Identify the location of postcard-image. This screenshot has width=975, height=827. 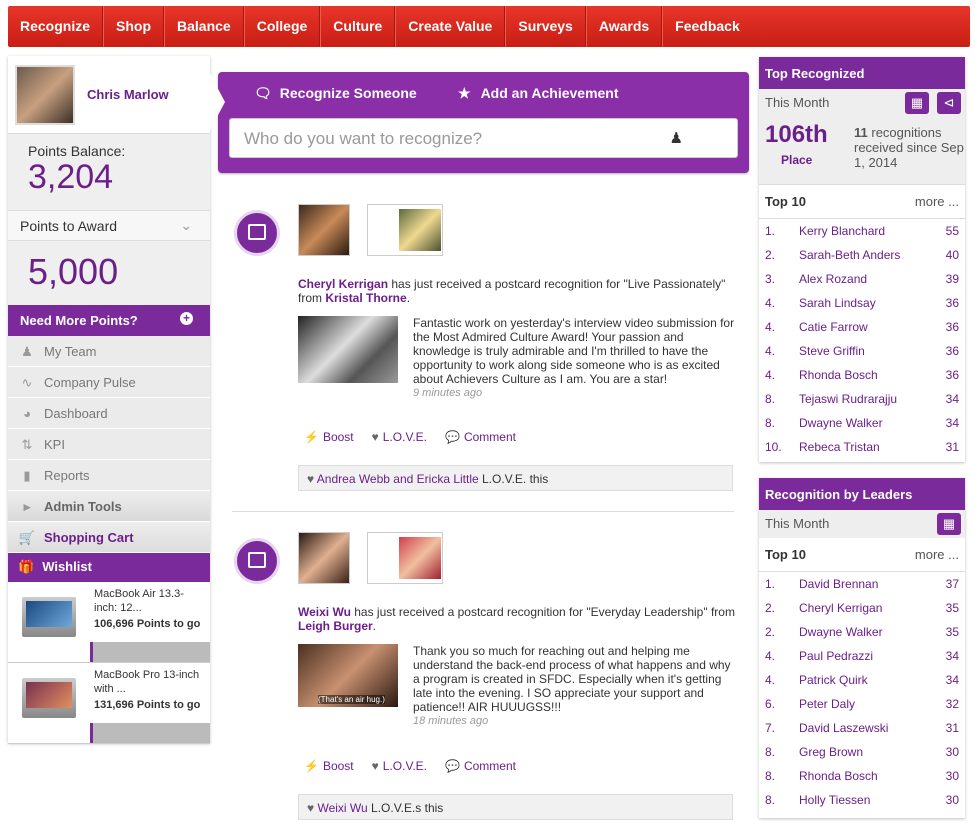
(348, 349).